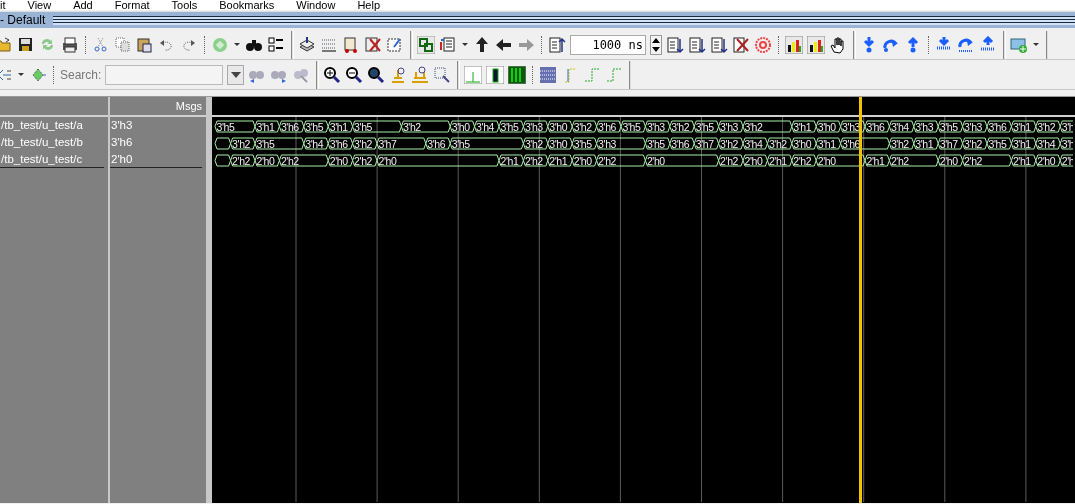  Describe the element at coordinates (23, 20) in the screenshot. I see `window-title: - Default` at that location.